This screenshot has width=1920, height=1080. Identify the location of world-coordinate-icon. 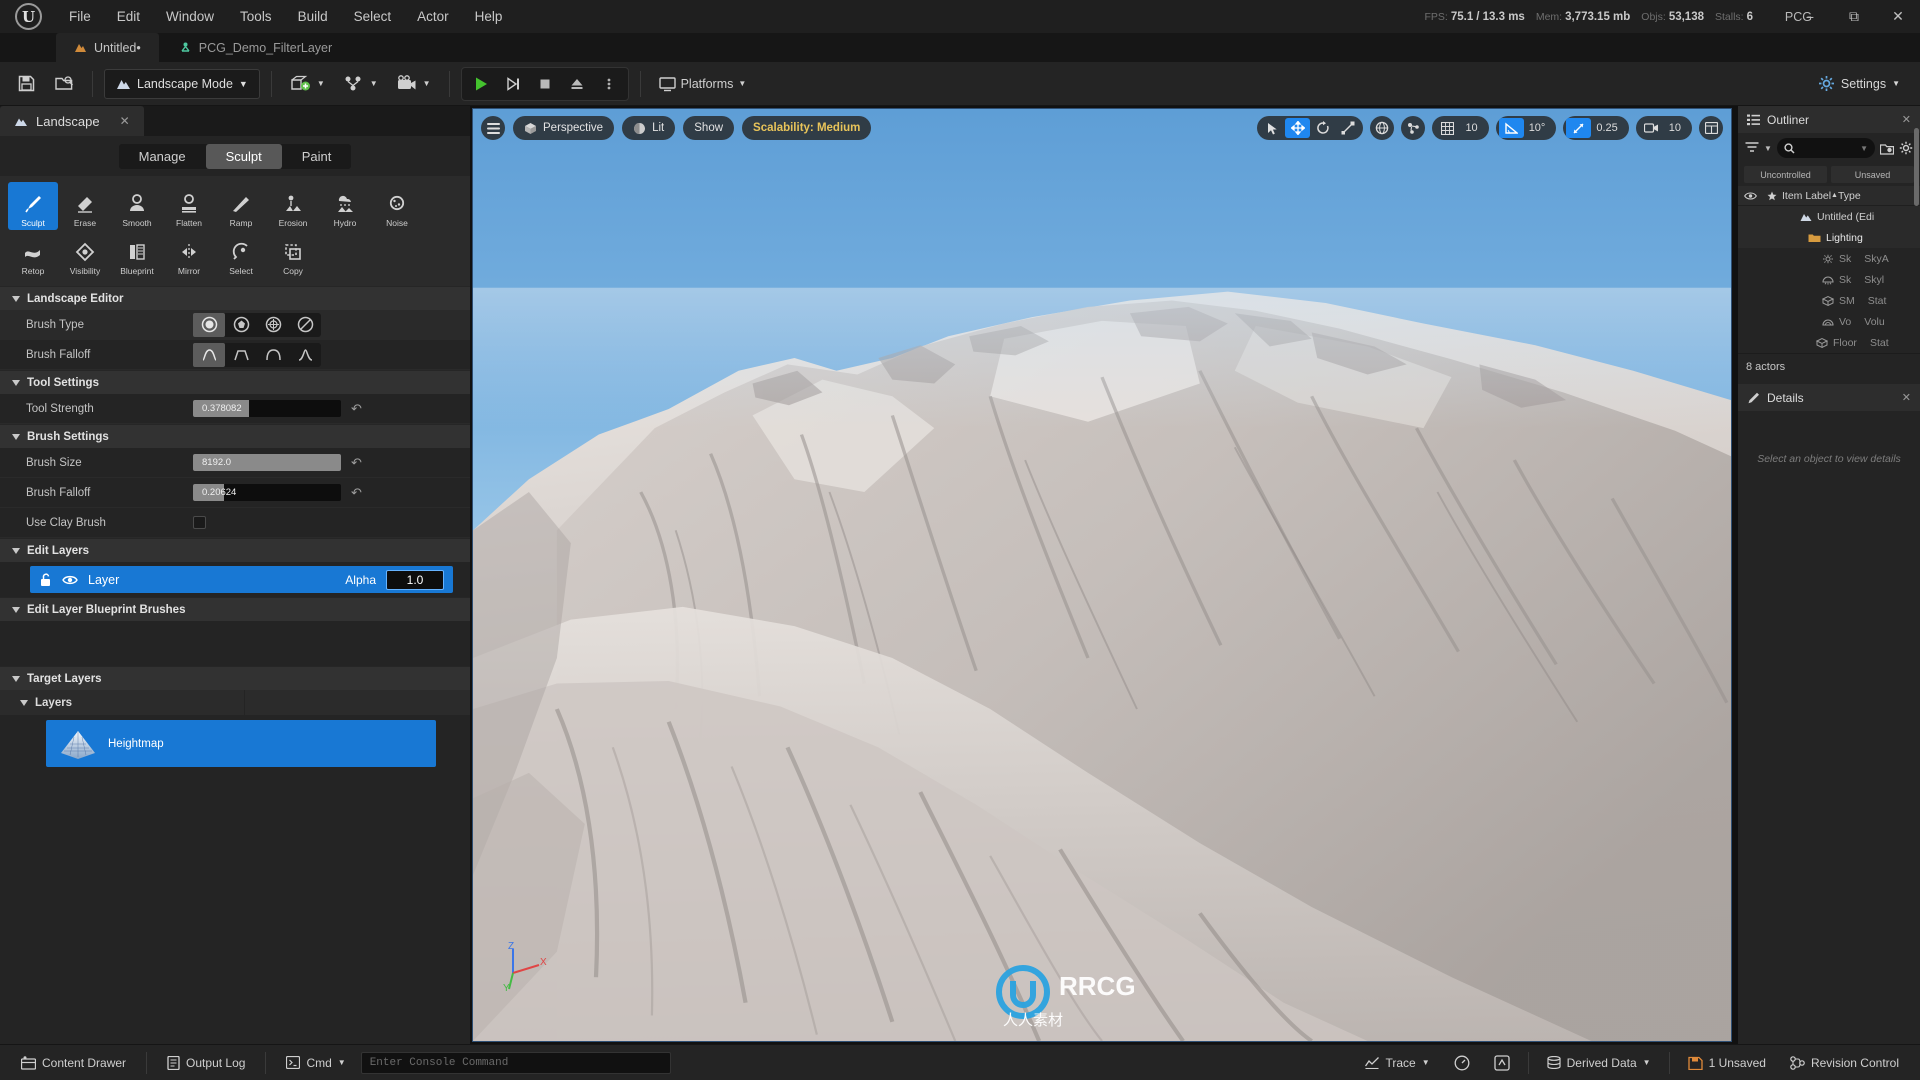
(1382, 128).